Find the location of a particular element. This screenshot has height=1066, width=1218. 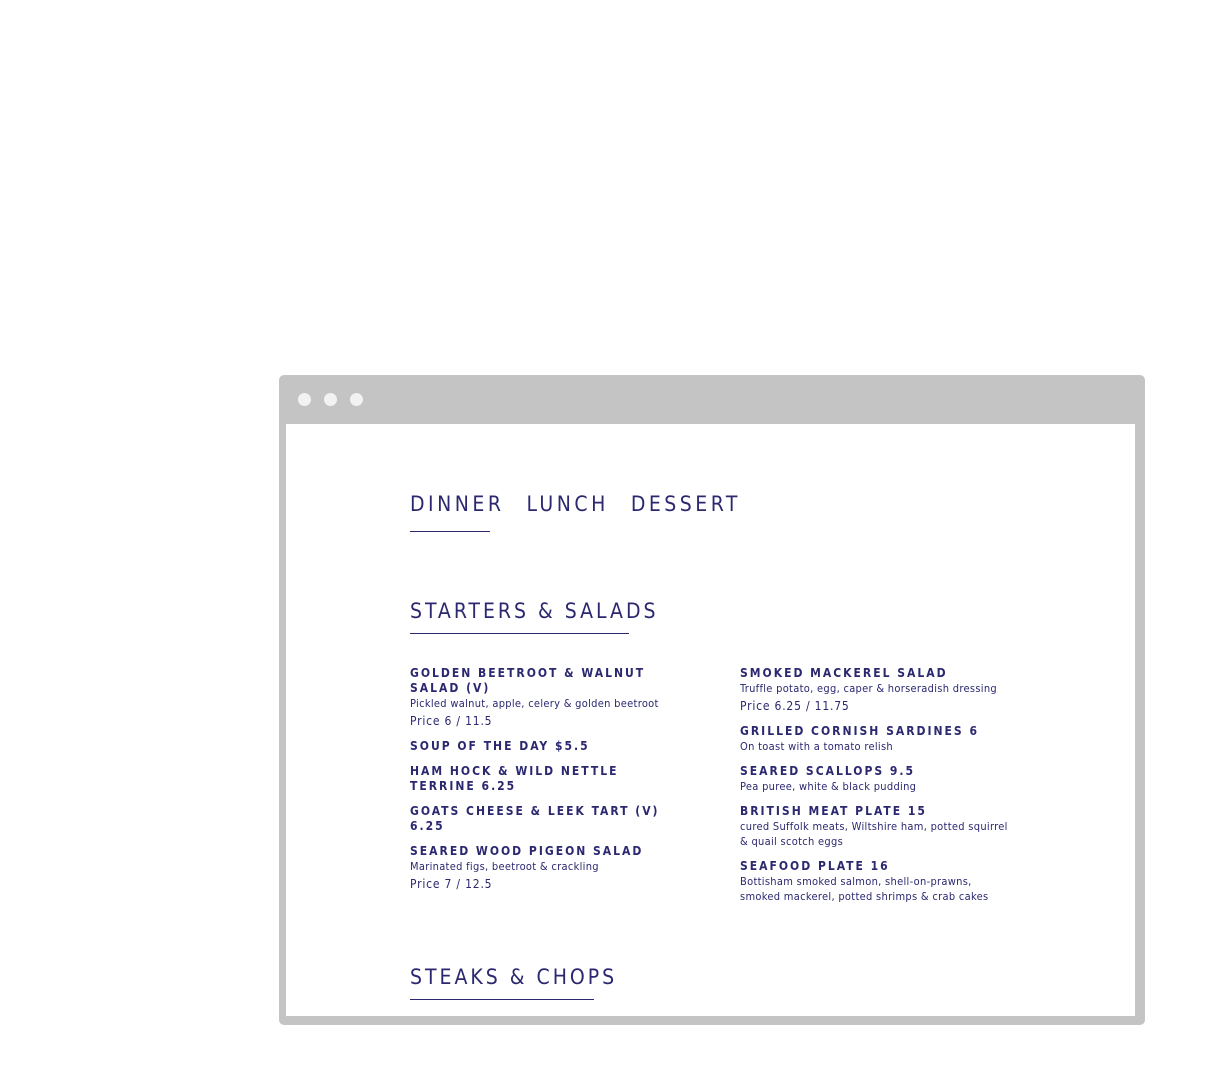

section-title-starters: STARTERS & SALADS is located at coordinates (534, 611).